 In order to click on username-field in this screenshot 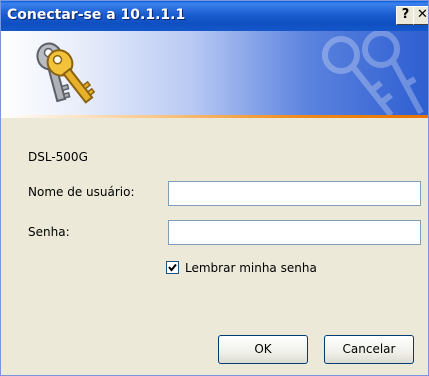, I will do `click(294, 193)`.